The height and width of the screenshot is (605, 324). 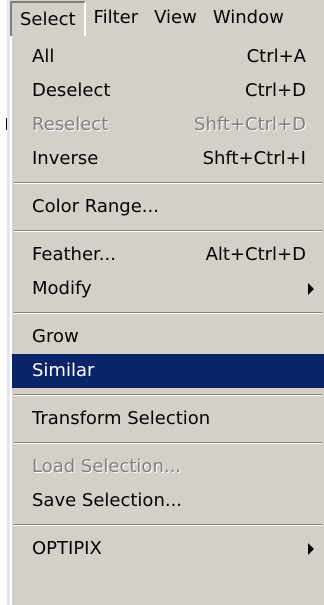 What do you see at coordinates (67, 548) in the screenshot?
I see `menu-item-label: OPTIPIX` at bounding box center [67, 548].